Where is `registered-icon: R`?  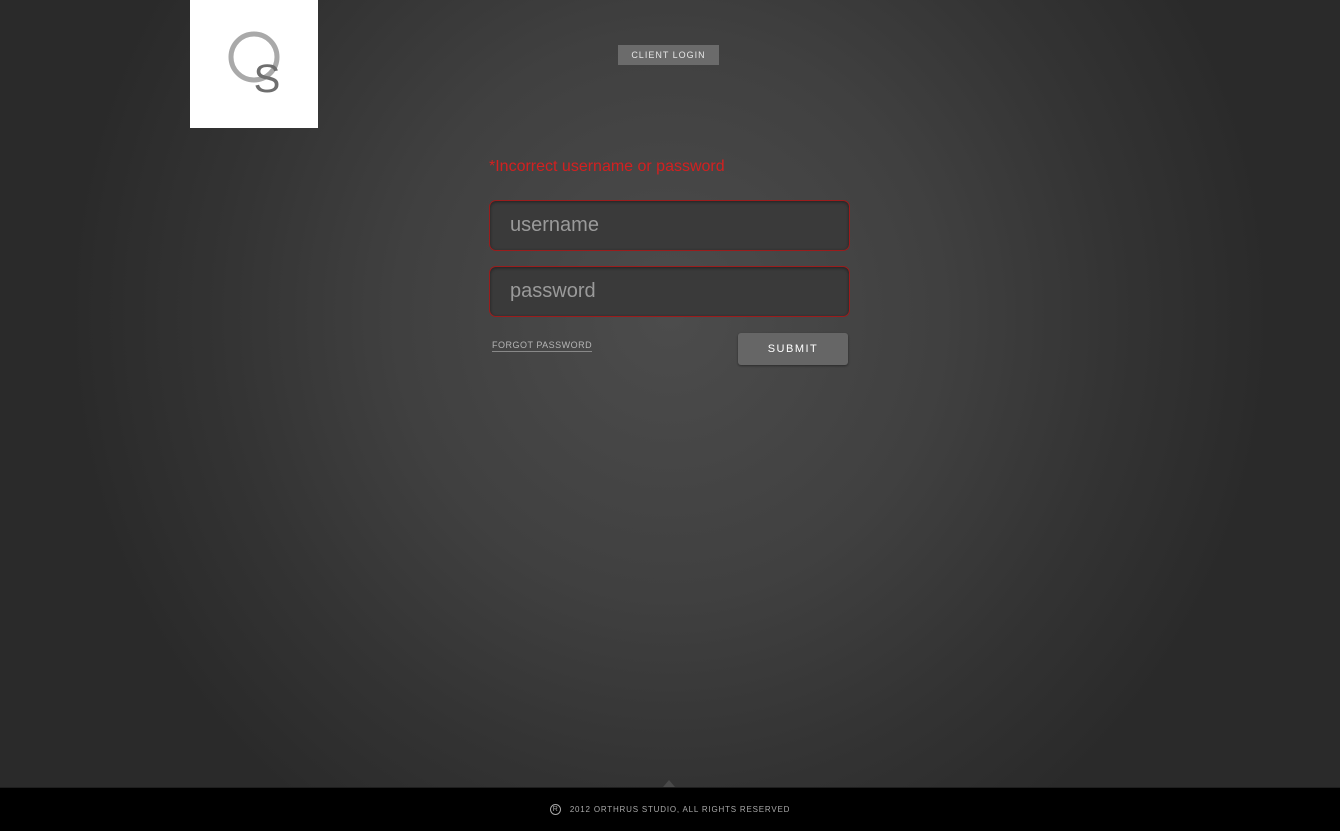
registered-icon: R is located at coordinates (555, 809).